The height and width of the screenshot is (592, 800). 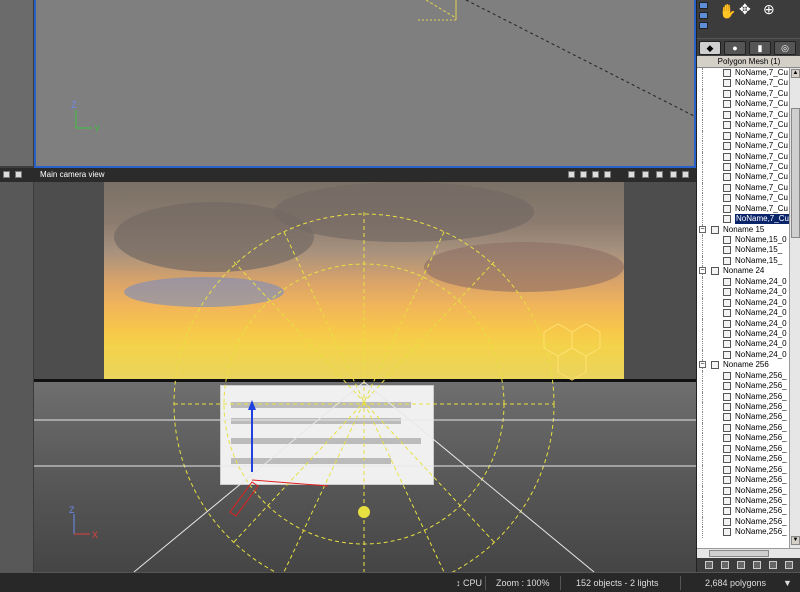 What do you see at coordinates (794, 308) in the screenshot?
I see `object-tree-scrollbar: ▲ ▼` at bounding box center [794, 308].